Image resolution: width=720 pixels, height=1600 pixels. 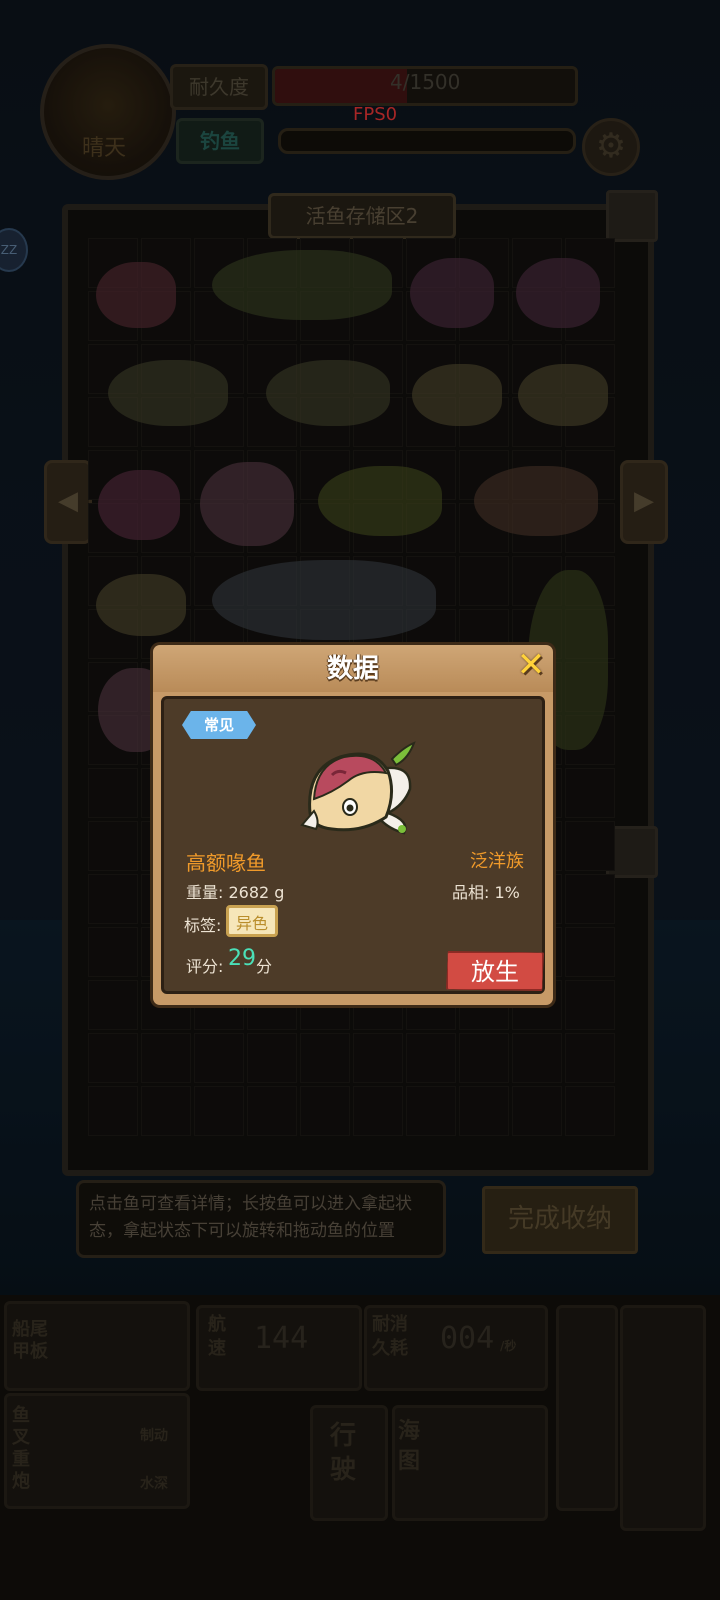 I want to click on finish-storage-button: 完成收纳, so click(x=560, y=1220).